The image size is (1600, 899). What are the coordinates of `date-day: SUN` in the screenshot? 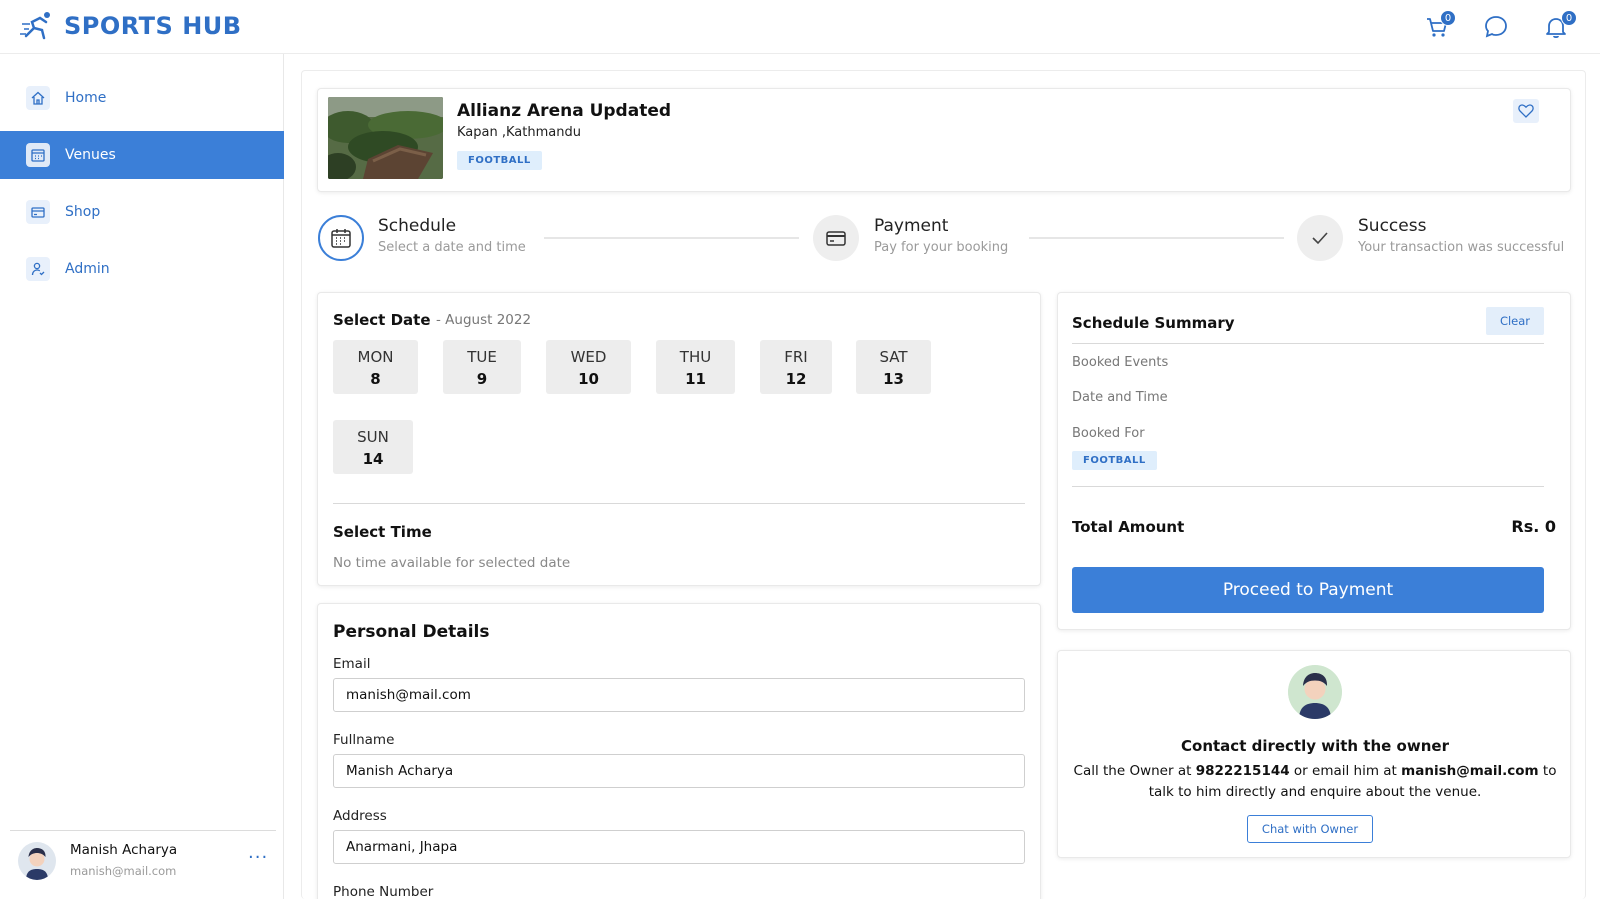 It's located at (373, 437).